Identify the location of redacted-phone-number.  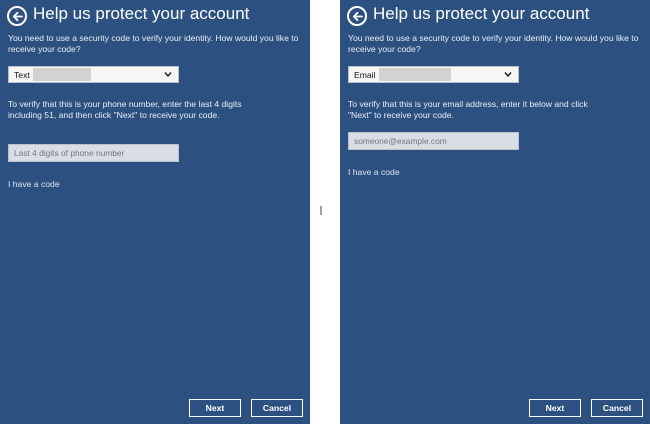
(61, 74).